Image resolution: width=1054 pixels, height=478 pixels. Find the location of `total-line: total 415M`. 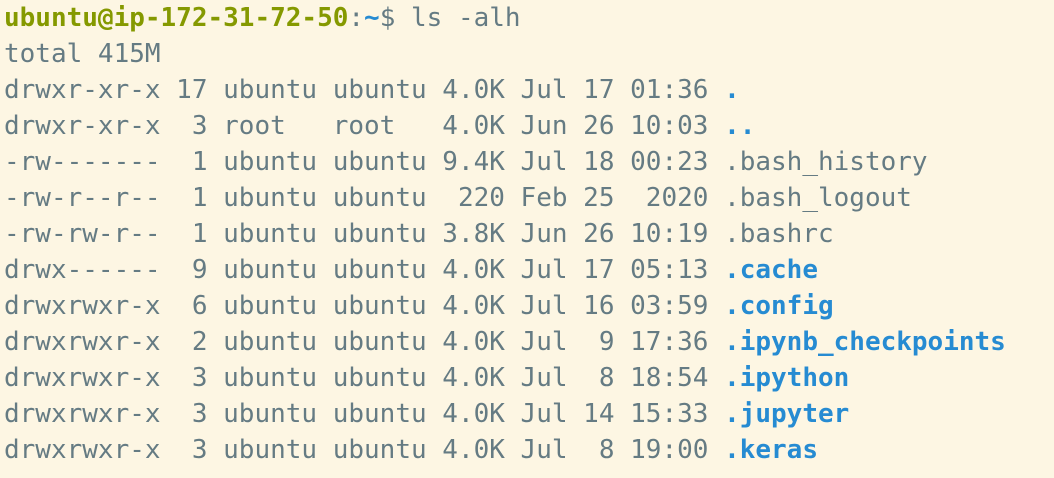

total-line: total 415M is located at coordinates (82, 54).